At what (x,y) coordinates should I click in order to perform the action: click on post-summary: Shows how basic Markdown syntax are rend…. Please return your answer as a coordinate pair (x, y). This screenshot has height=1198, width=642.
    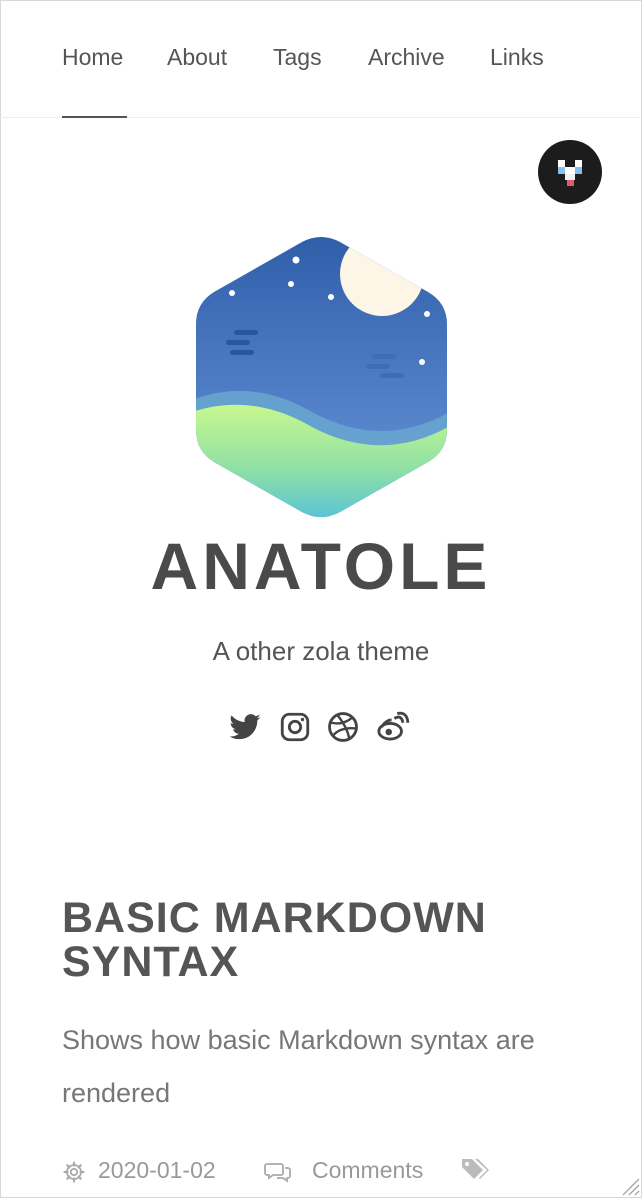
    Looking at the image, I should click on (298, 1066).